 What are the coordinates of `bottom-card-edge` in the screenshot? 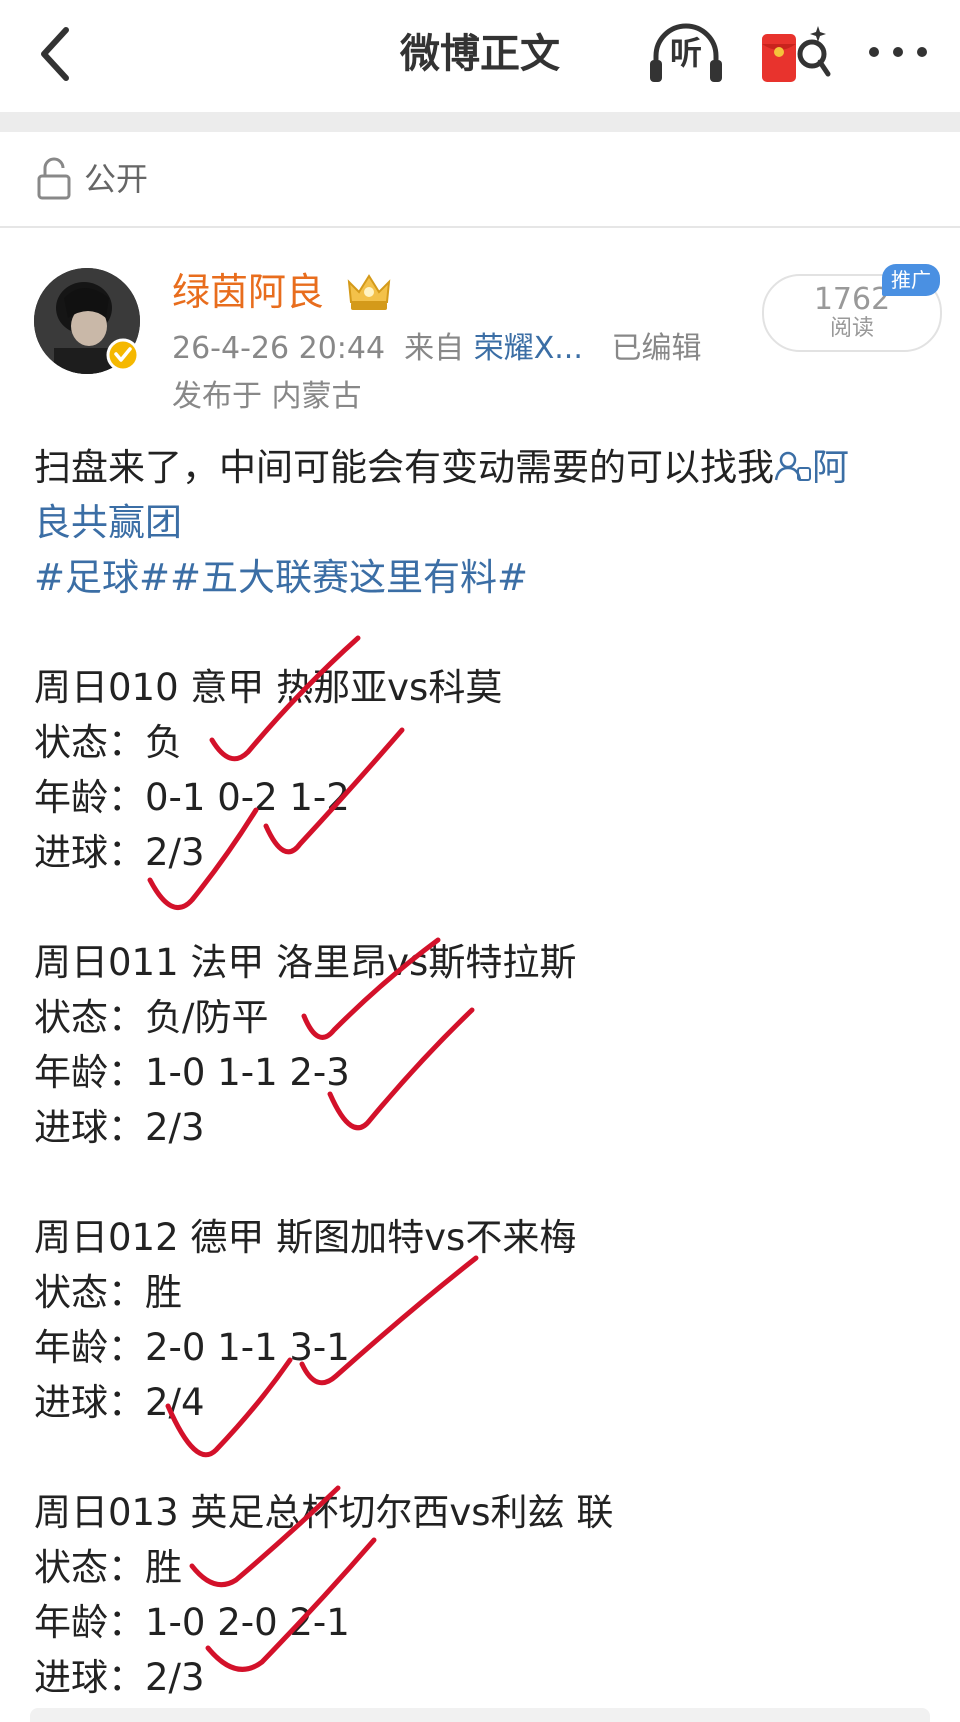 It's located at (480, 1715).